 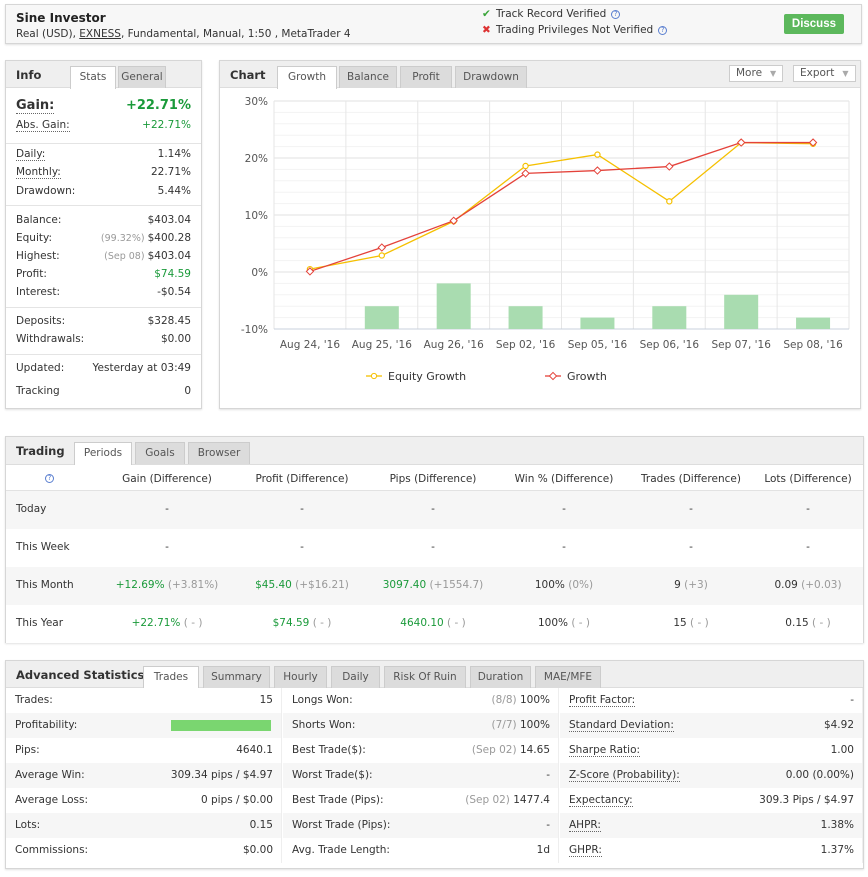 I want to click on stat-value-wrap: 0 pips / $0.00, so click(x=237, y=800).